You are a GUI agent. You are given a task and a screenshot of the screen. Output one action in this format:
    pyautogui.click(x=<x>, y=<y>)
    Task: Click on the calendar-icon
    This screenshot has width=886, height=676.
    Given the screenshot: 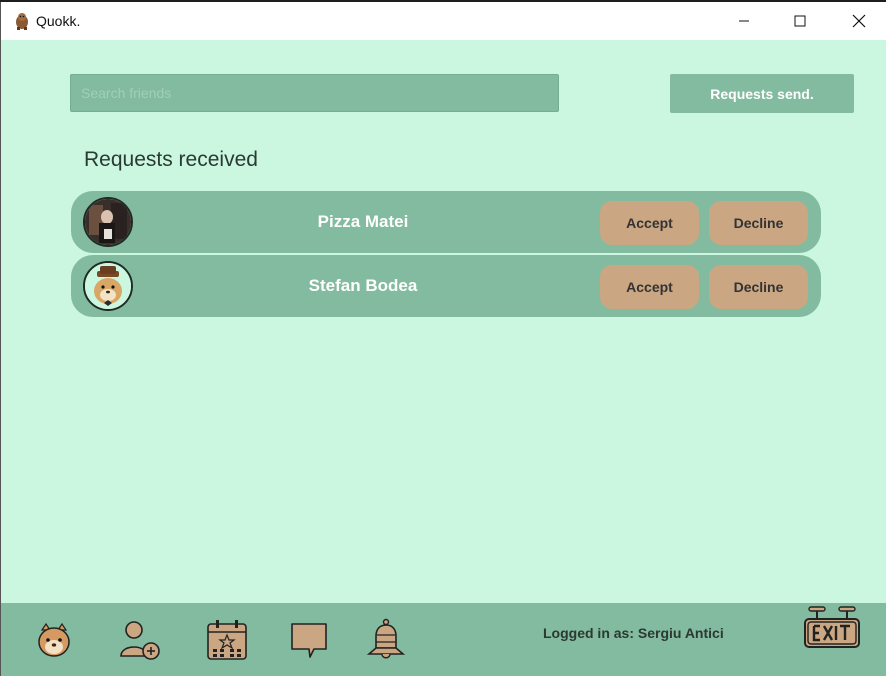 What is the action you would take?
    pyautogui.click(x=227, y=640)
    